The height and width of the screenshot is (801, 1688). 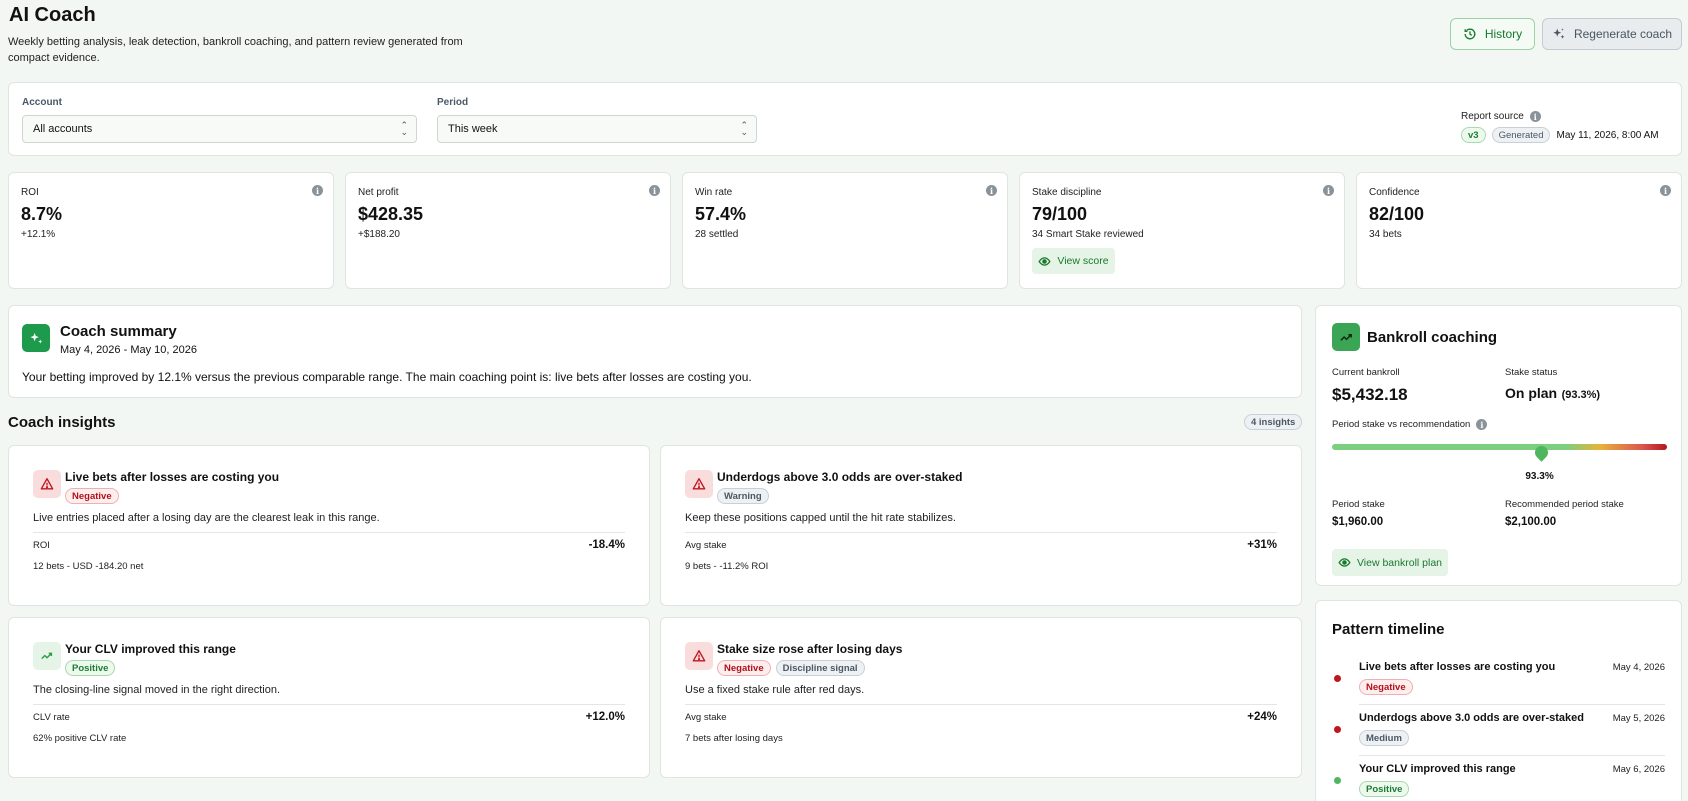 I want to click on stake-status-value: On plan (93.3%), so click(x=1552, y=394).